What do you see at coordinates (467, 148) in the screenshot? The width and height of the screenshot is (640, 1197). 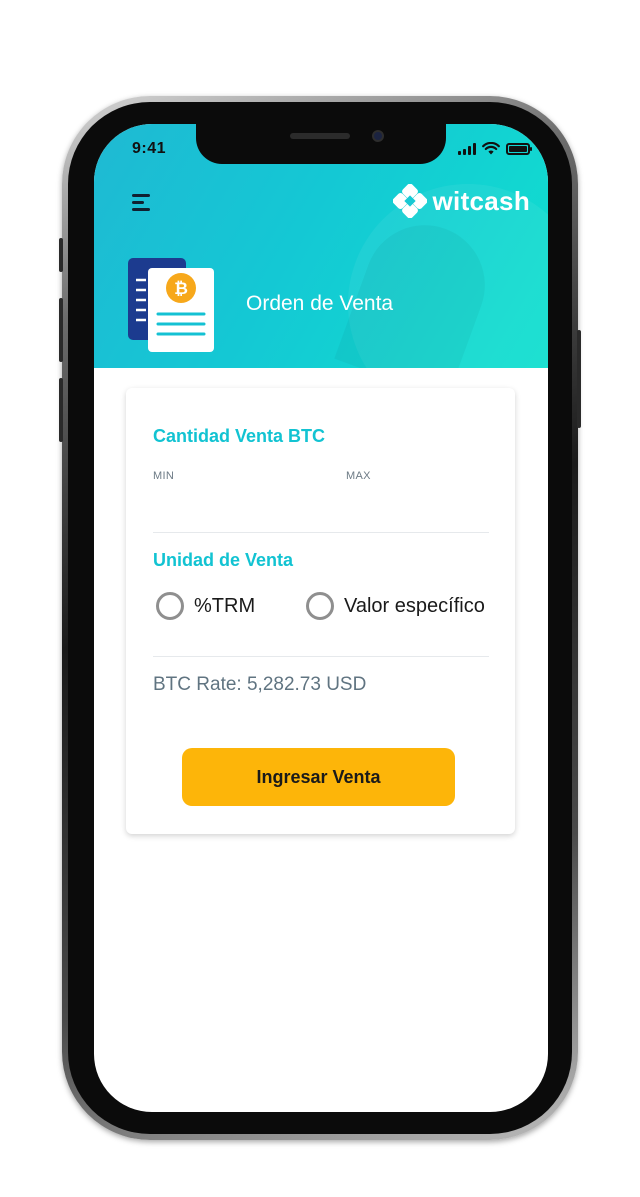 I see `signal-icon` at bounding box center [467, 148].